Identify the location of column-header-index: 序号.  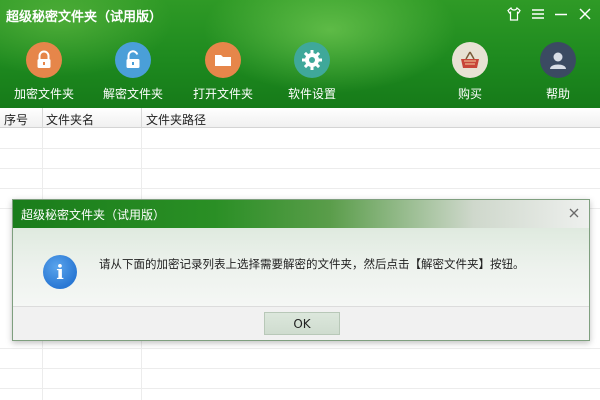
(16, 119).